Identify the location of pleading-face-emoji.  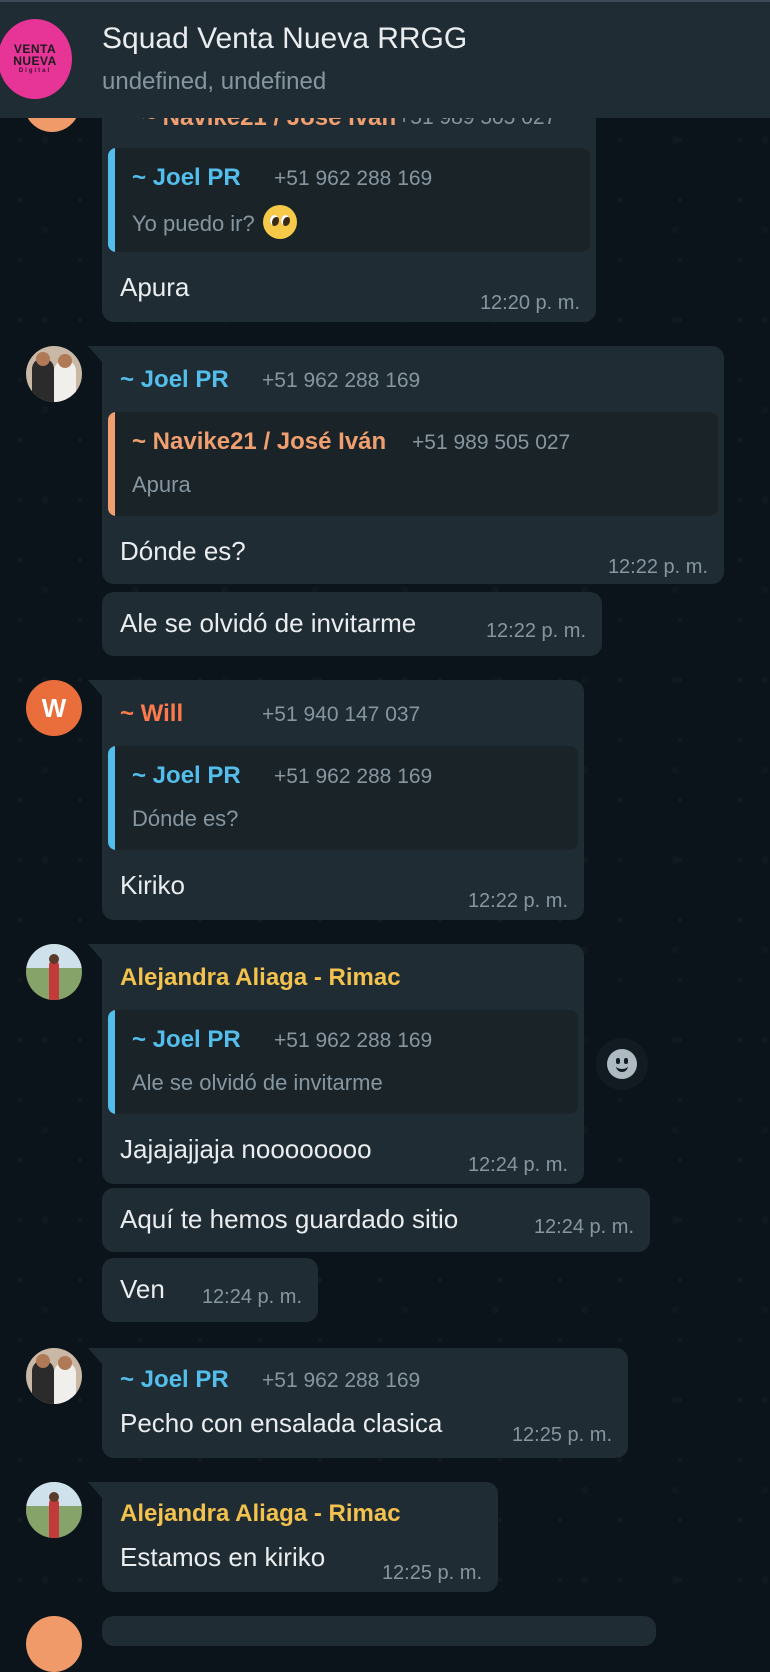
(279, 222).